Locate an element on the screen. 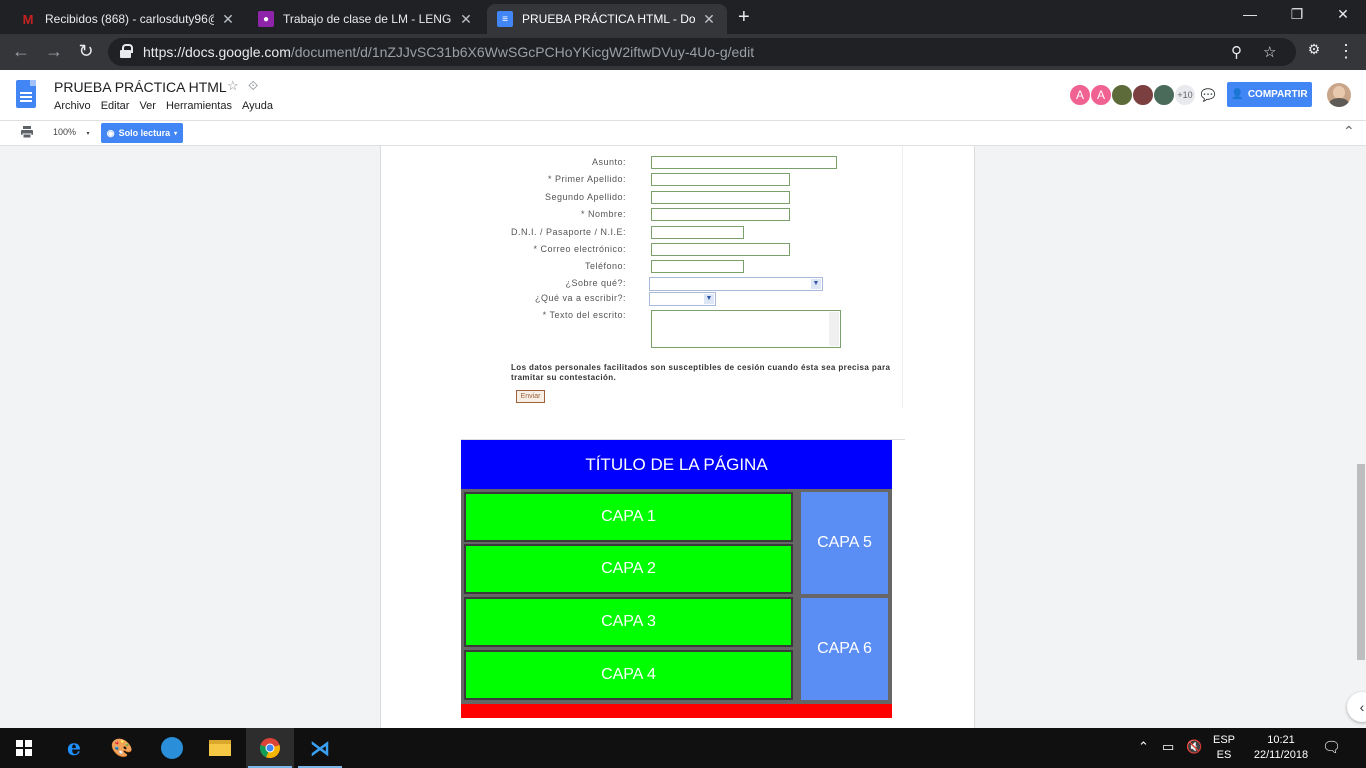 The height and width of the screenshot is (768, 1366). file-explorer-icon is located at coordinates (220, 748).